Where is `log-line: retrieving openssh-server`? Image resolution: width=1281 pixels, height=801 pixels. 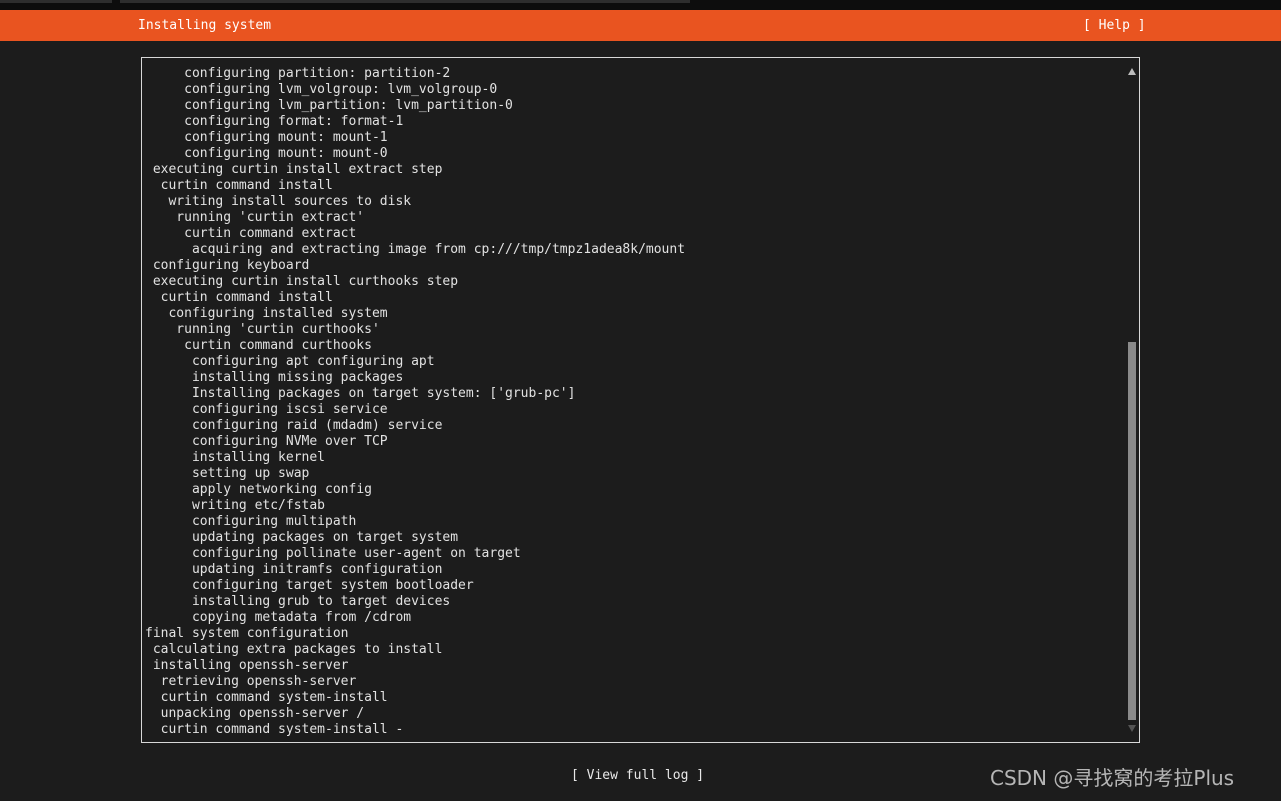 log-line: retrieving openssh-server is located at coordinates (258, 681).